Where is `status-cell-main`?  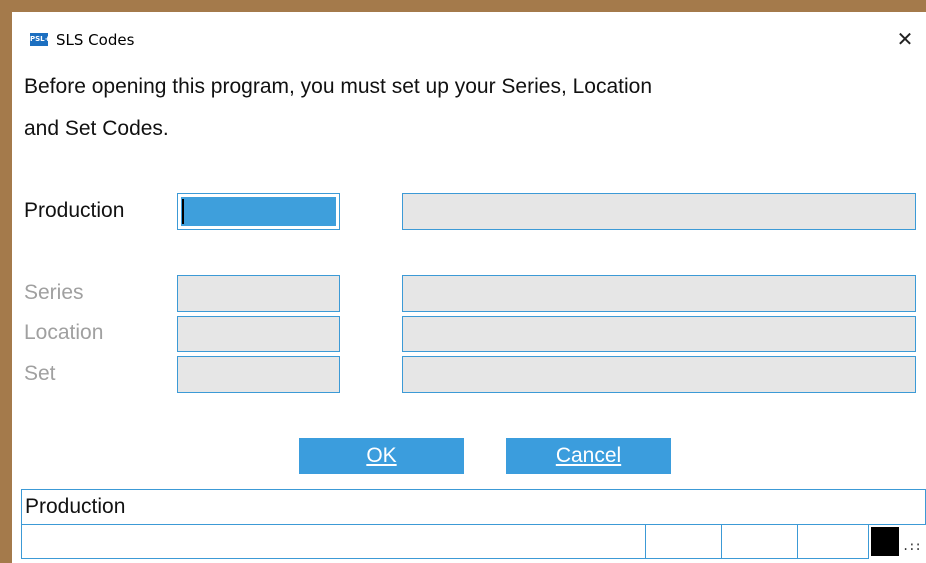 status-cell-main is located at coordinates (333, 541).